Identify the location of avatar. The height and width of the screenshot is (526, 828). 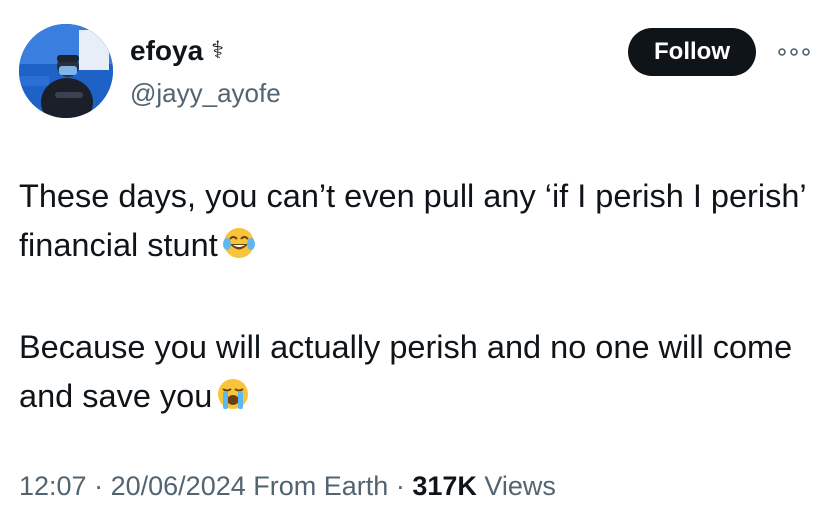
(66, 71).